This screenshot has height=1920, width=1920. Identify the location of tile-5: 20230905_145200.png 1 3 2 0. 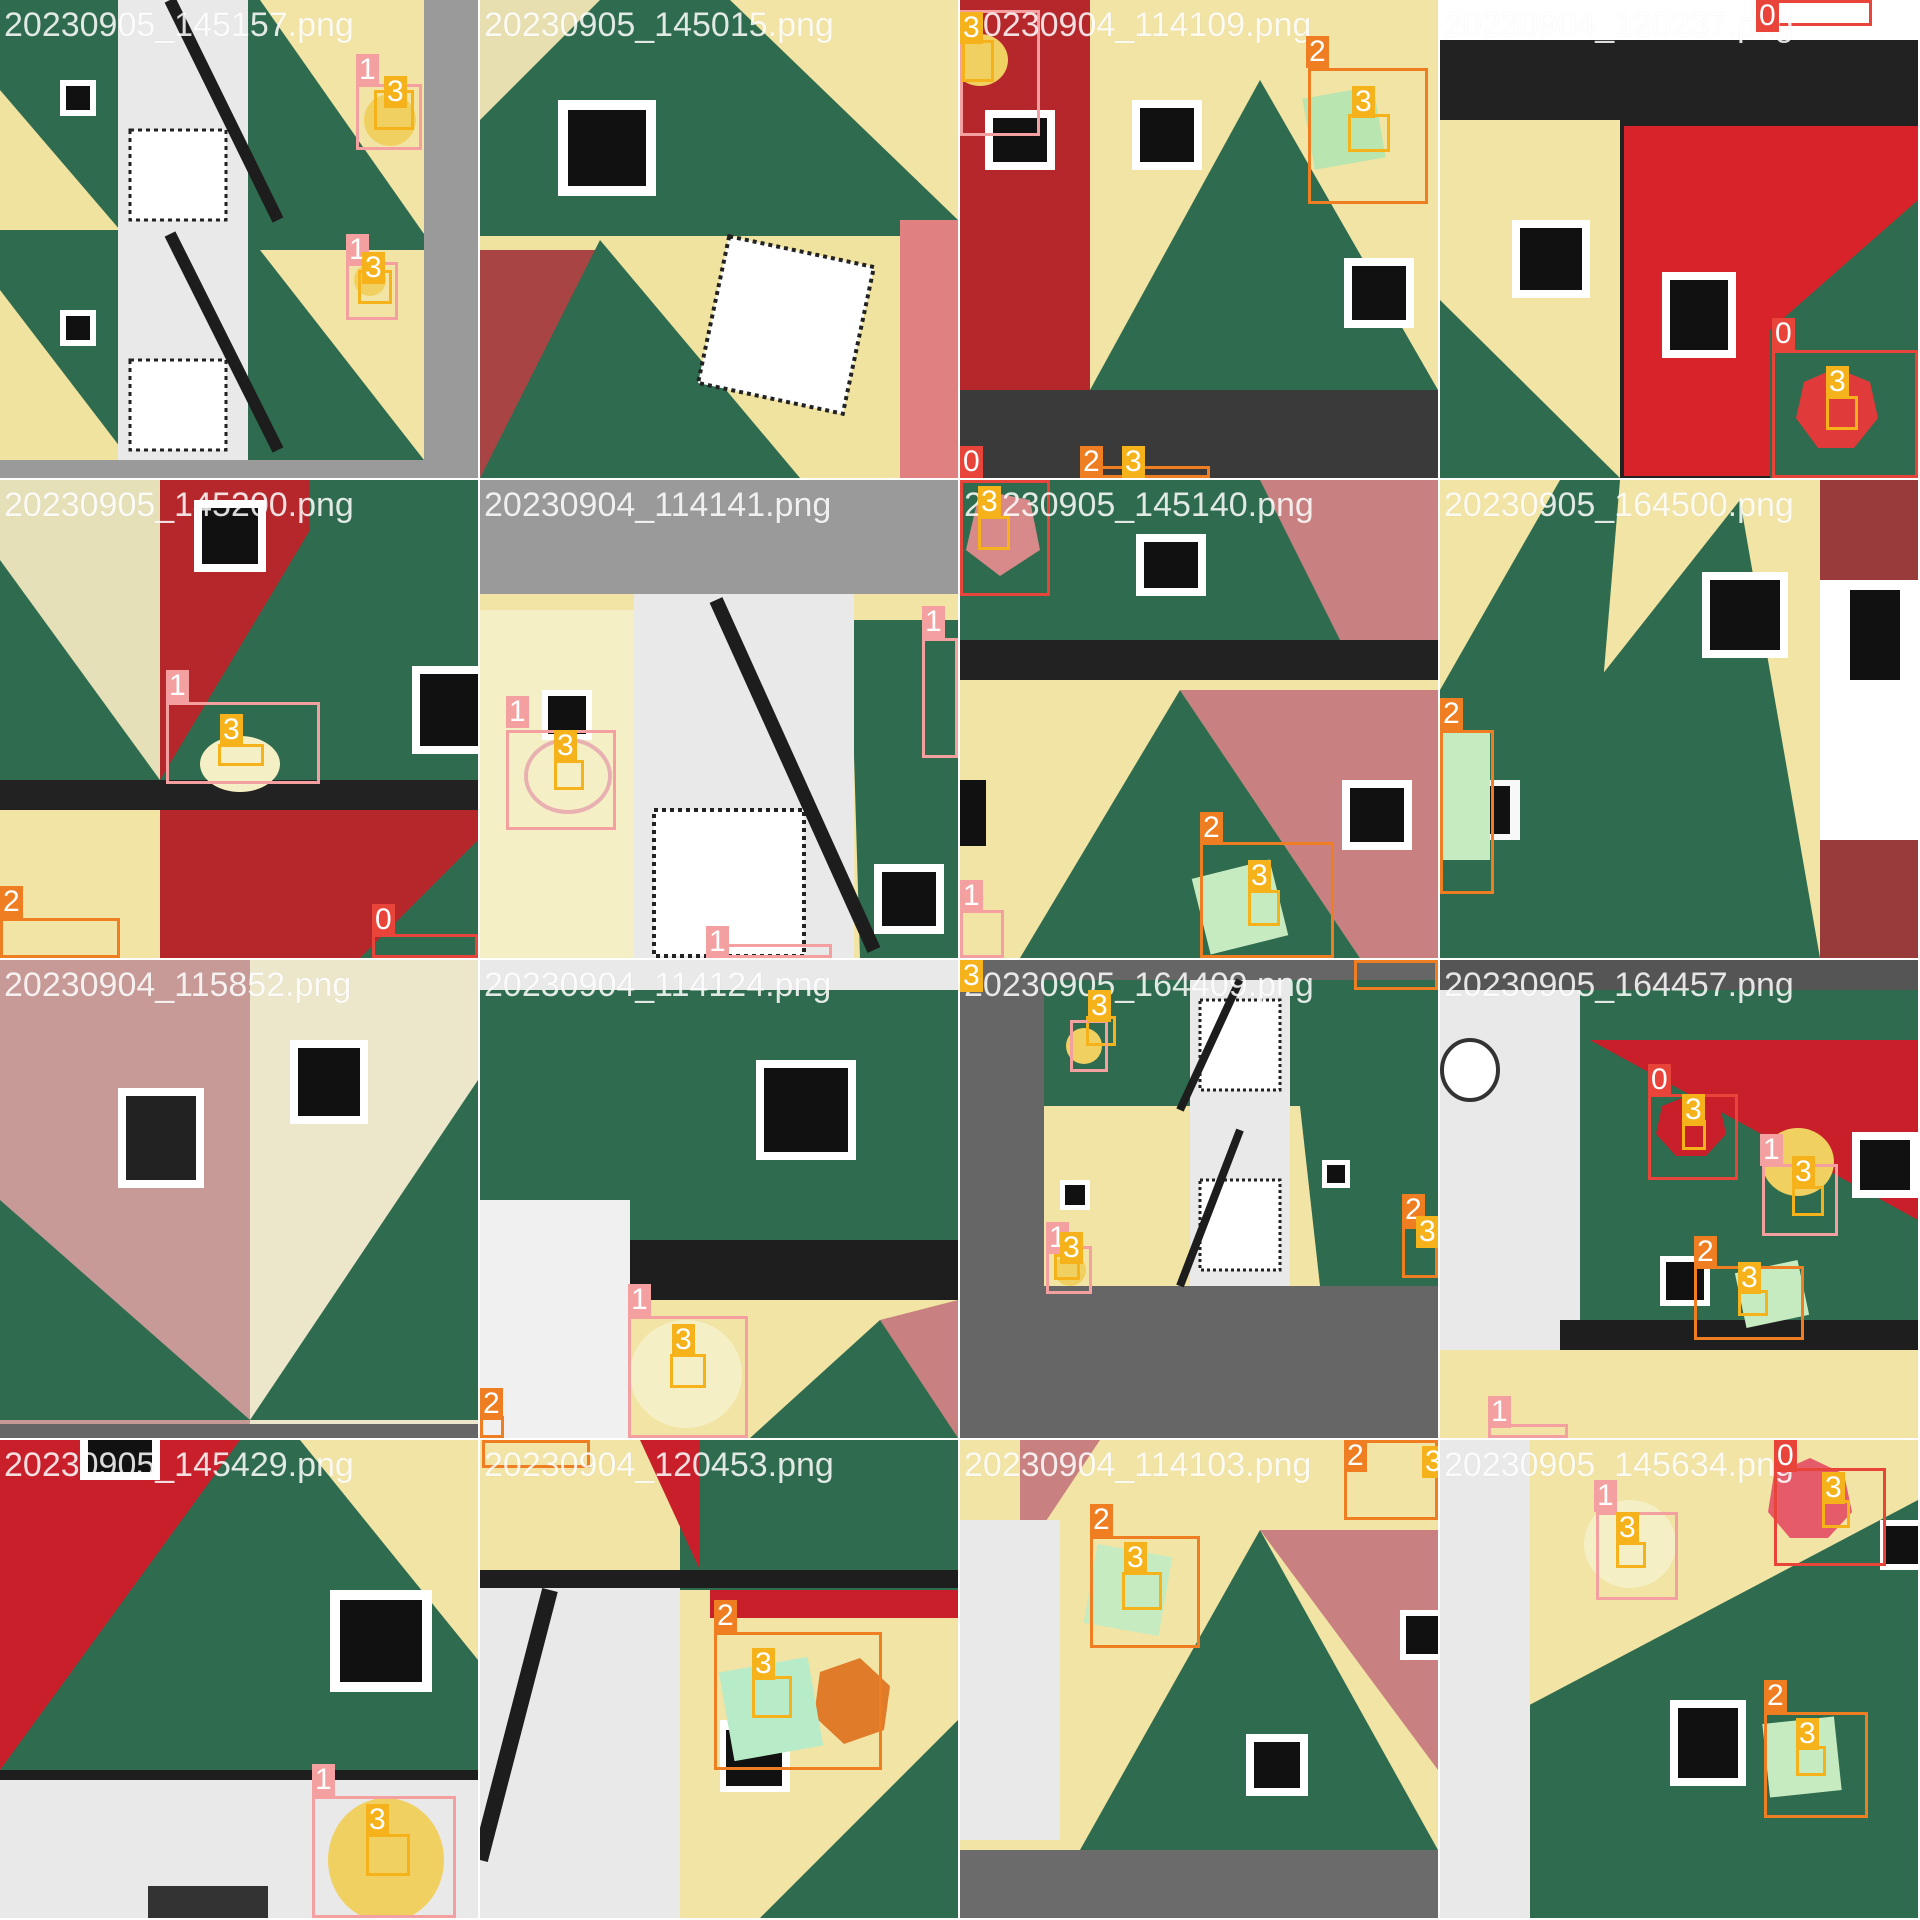
(239, 719).